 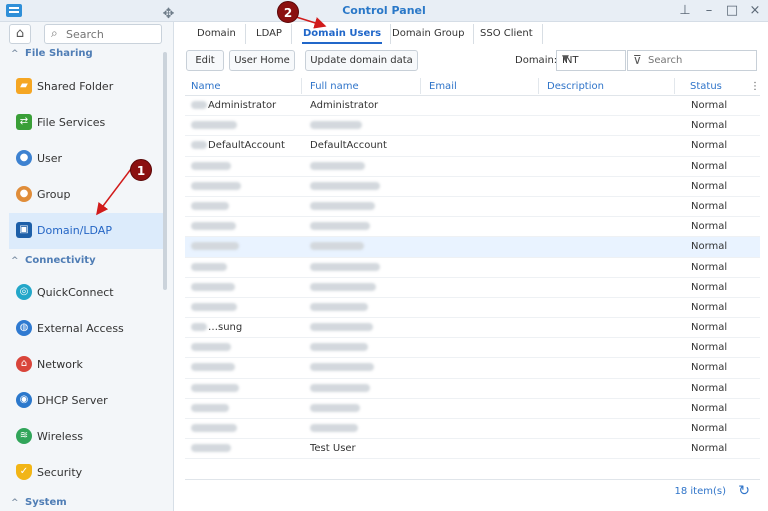 I want to click on tab-domain-users: Domain Users, so click(x=343, y=34).